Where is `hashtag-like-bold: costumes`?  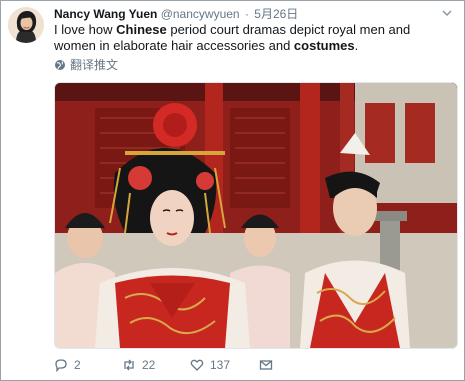 hashtag-like-bold: costumes is located at coordinates (324, 45).